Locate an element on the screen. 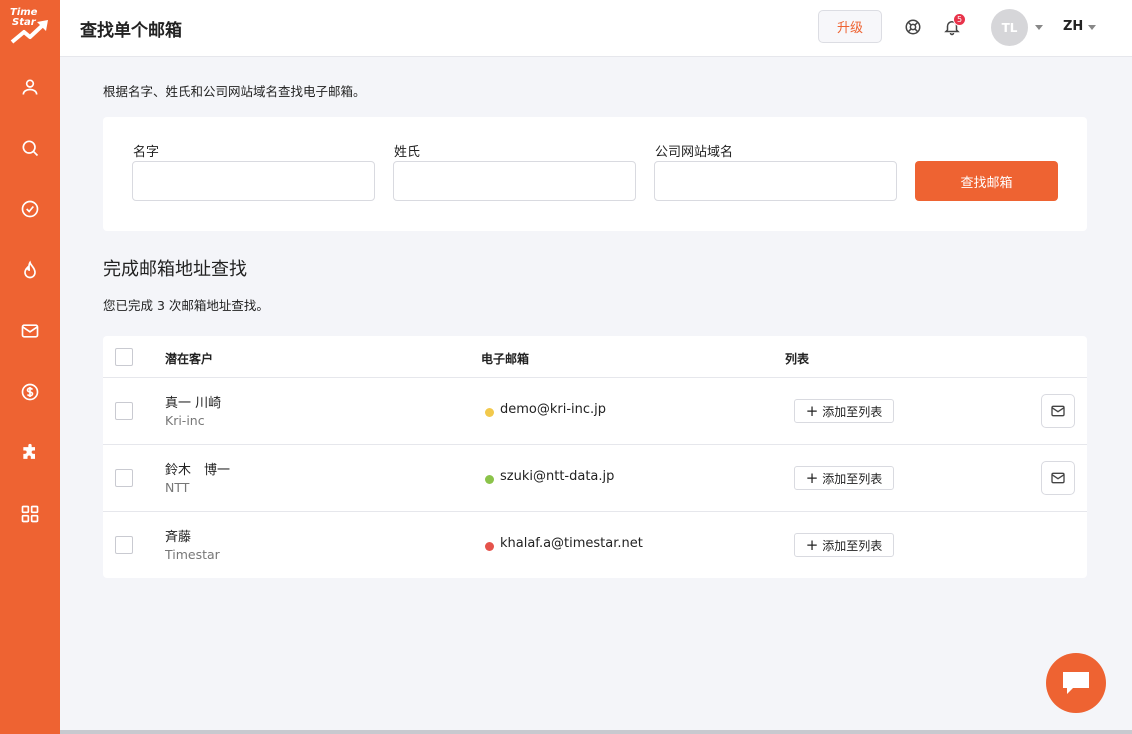  check-circle-icon is located at coordinates (30, 209).